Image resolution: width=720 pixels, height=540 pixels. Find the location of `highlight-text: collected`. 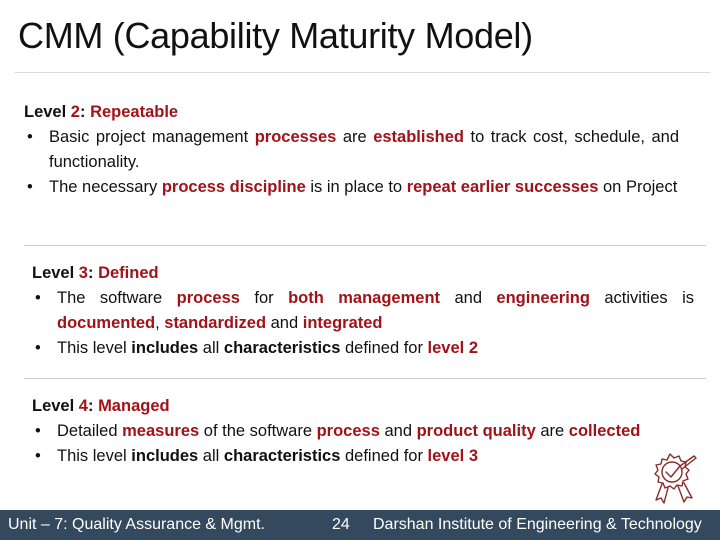

highlight-text: collected is located at coordinates (604, 431).